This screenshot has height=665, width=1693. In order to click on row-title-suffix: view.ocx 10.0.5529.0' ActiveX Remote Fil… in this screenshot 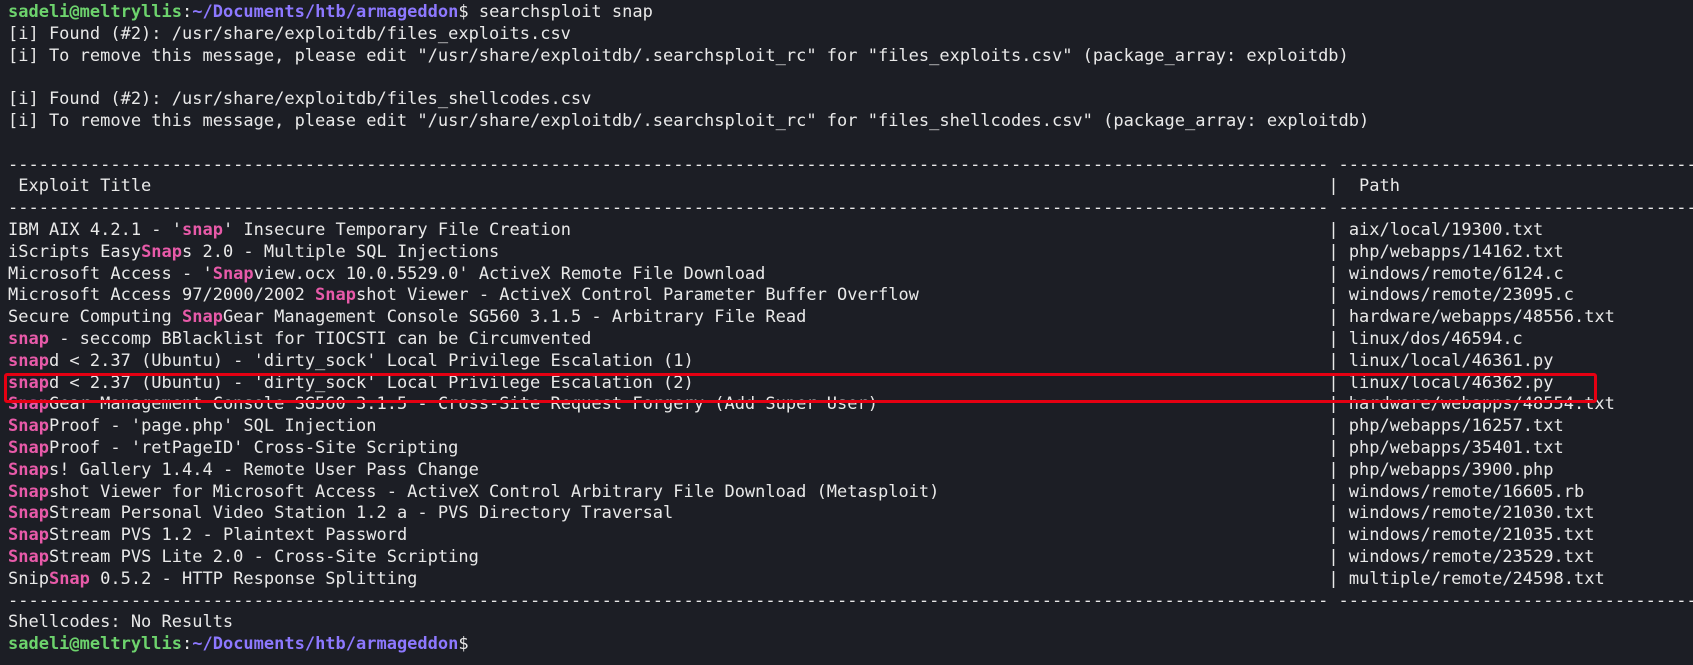, I will do `click(791, 273)`.